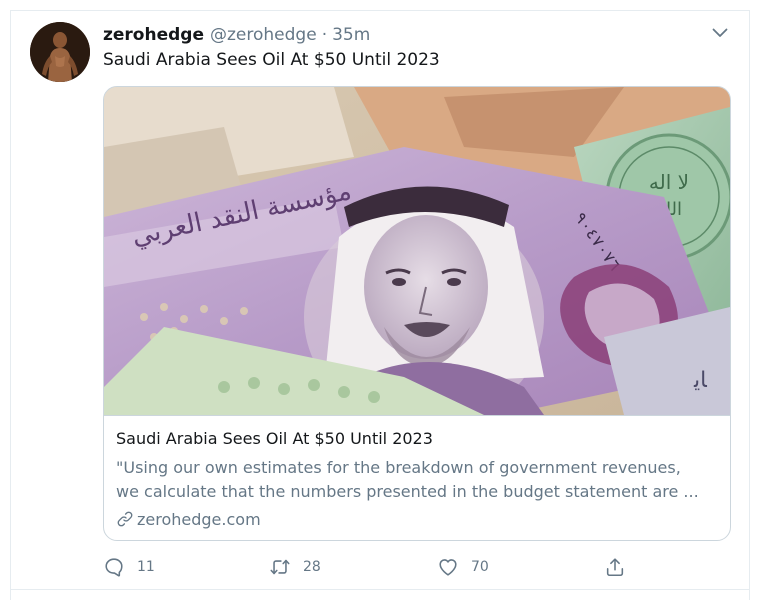 This screenshot has height=600, width=760. What do you see at coordinates (380, 10) in the screenshot?
I see `timeline-border` at bounding box center [380, 10].